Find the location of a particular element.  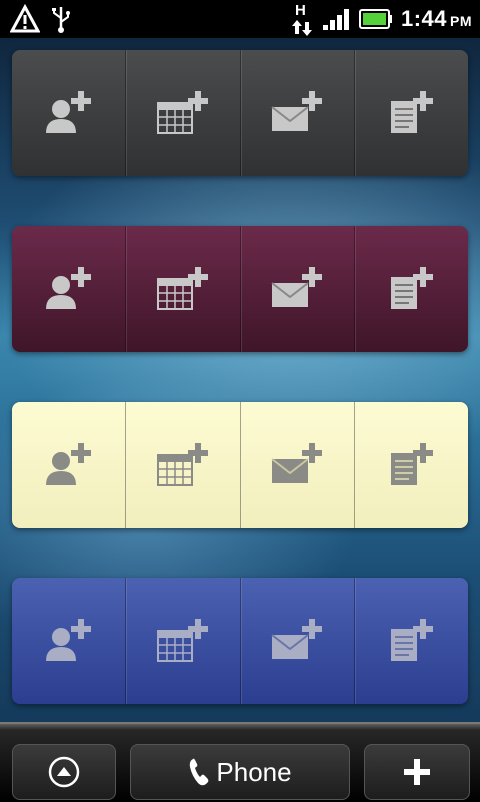

usb-icon is located at coordinates (61, 19).